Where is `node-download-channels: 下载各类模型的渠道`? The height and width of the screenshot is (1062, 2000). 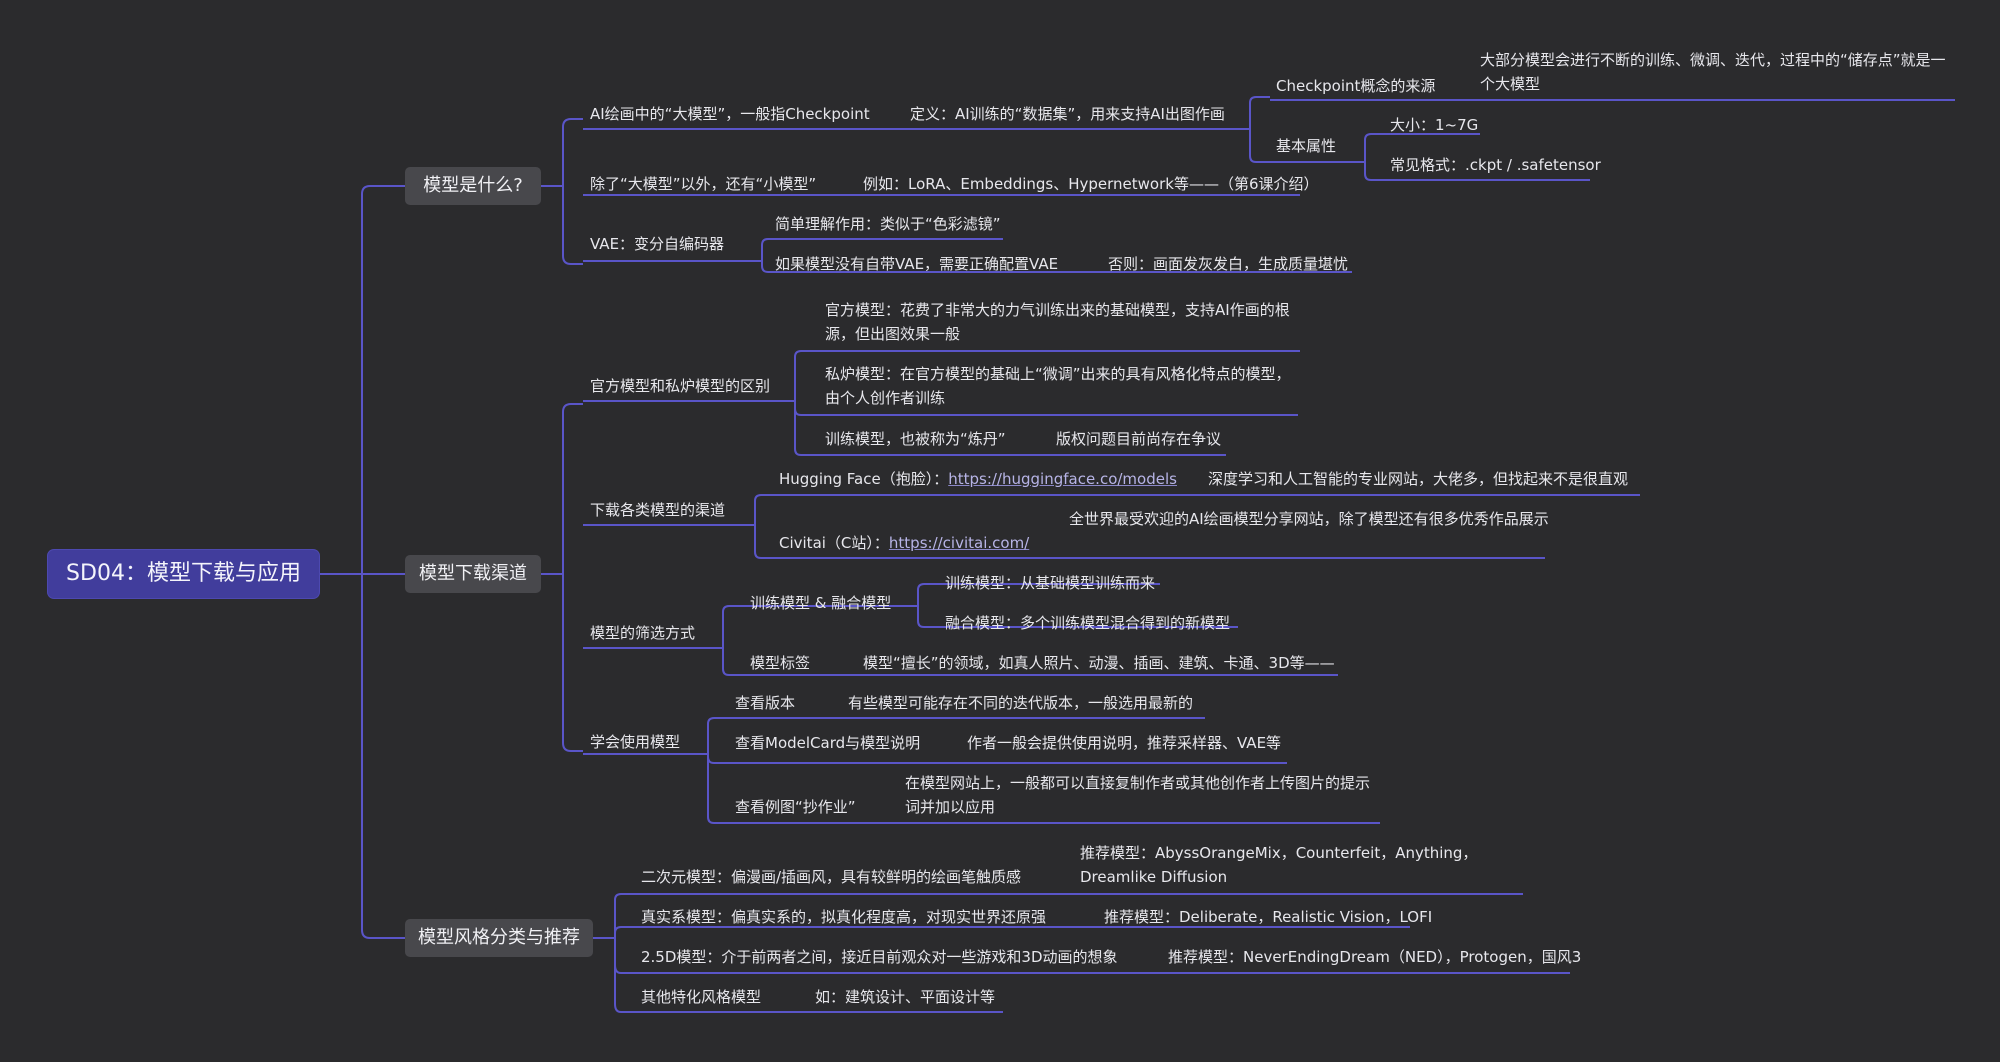 node-download-channels: 下载各类模型的渠道 is located at coordinates (657, 510).